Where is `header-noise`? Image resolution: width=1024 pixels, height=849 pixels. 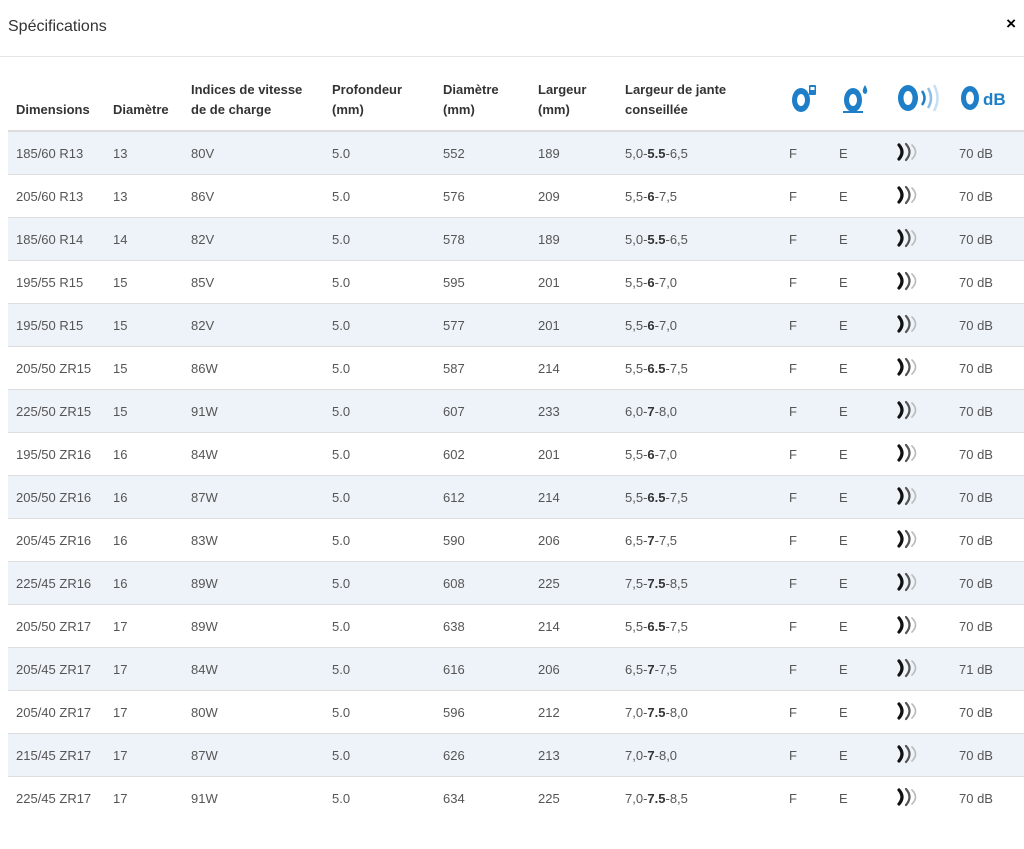 header-noise is located at coordinates (919, 106).